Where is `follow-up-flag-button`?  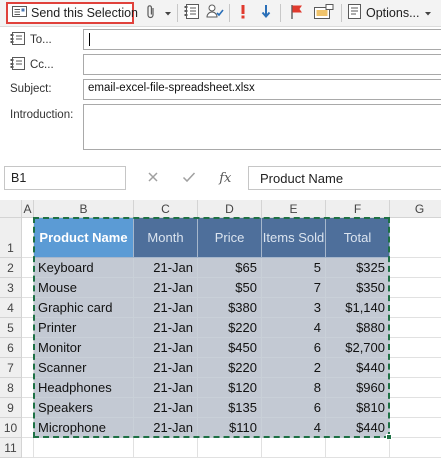 follow-up-flag-button is located at coordinates (297, 13).